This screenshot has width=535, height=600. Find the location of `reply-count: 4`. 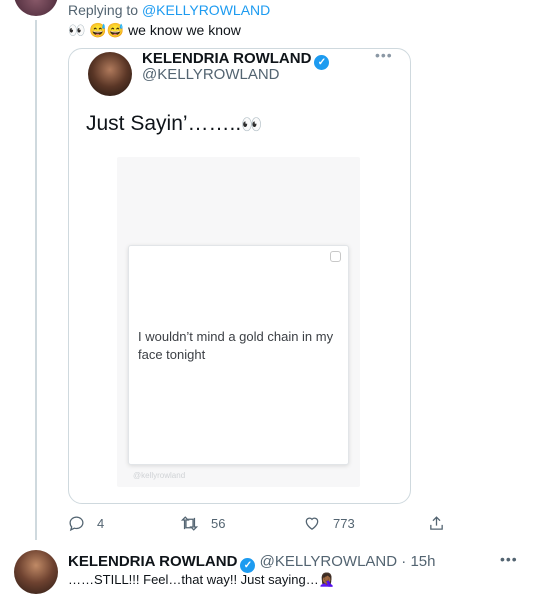

reply-count: 4 is located at coordinates (101, 523).